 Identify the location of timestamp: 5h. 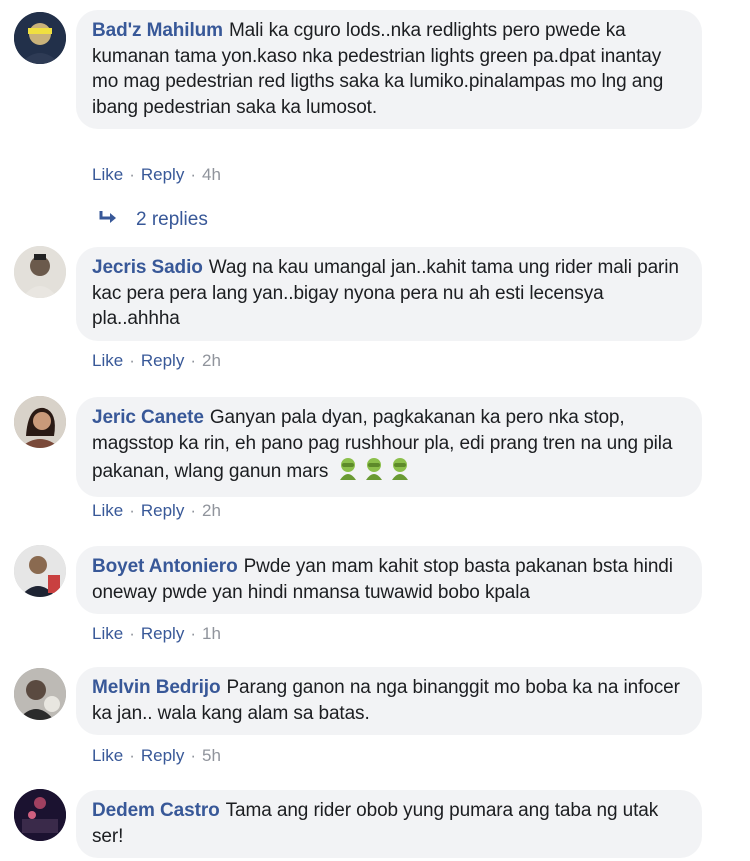
(211, 755).